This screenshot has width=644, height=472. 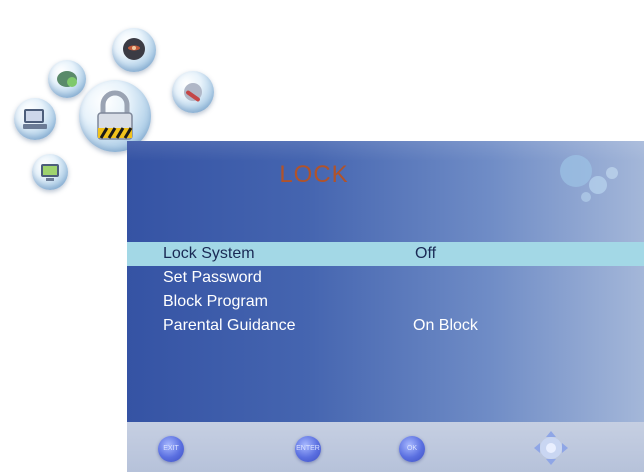 I want to click on menu-item-label: Parental Guidance, so click(x=229, y=325).